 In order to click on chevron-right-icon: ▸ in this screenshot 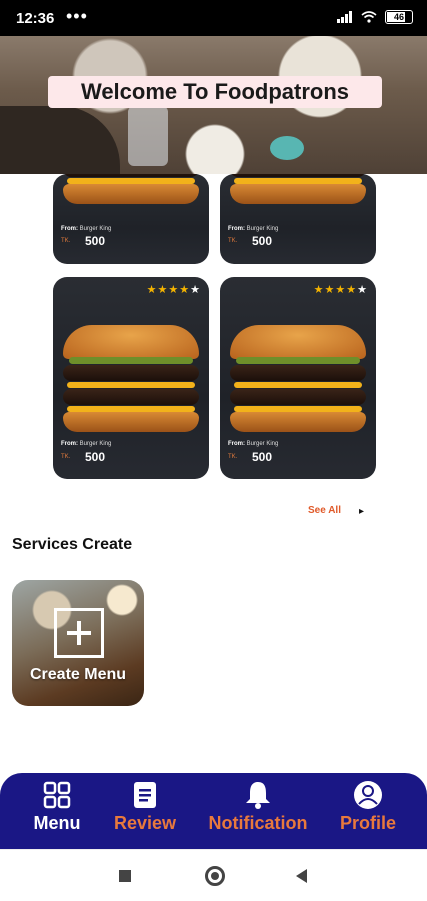, I will do `click(361, 511)`.